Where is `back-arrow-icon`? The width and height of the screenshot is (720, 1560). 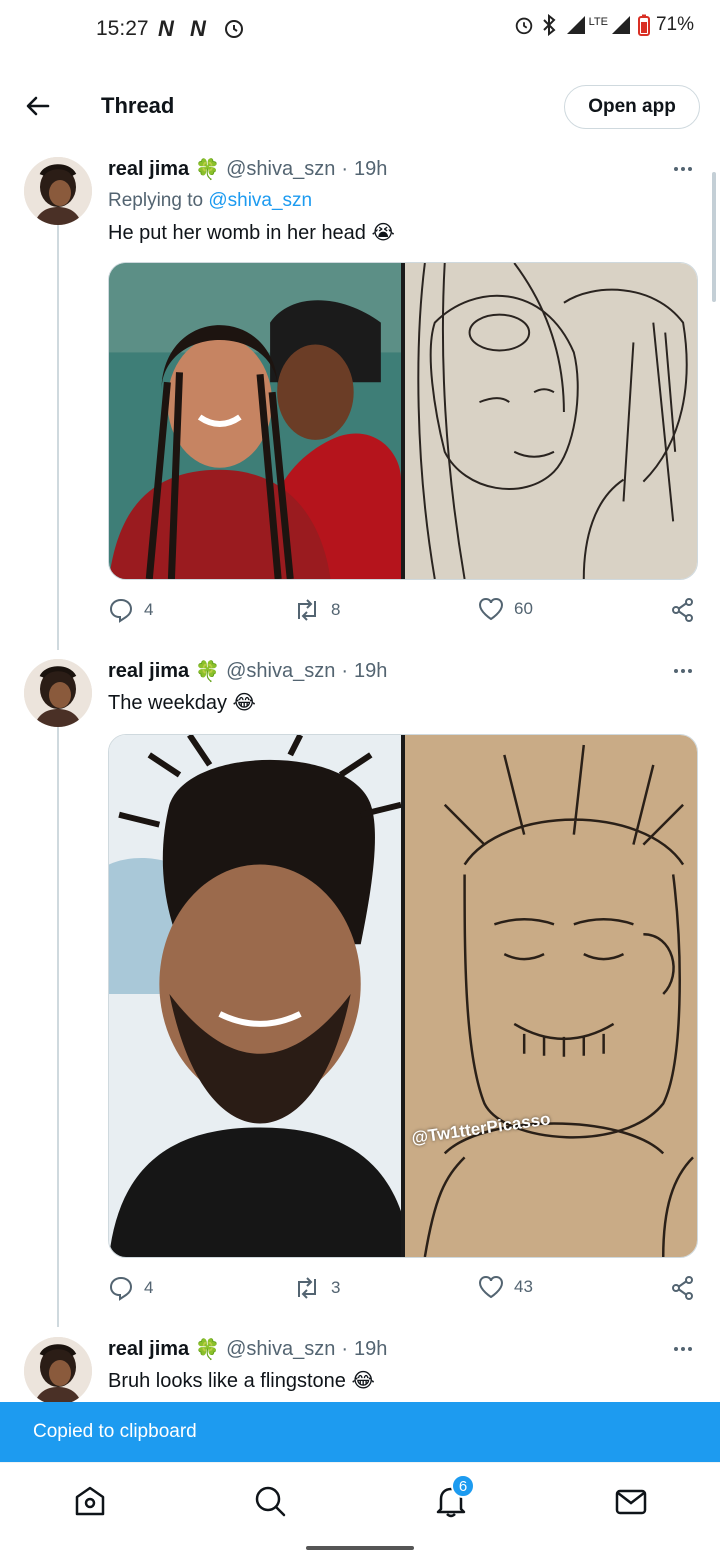
back-arrow-icon is located at coordinates (38, 106).